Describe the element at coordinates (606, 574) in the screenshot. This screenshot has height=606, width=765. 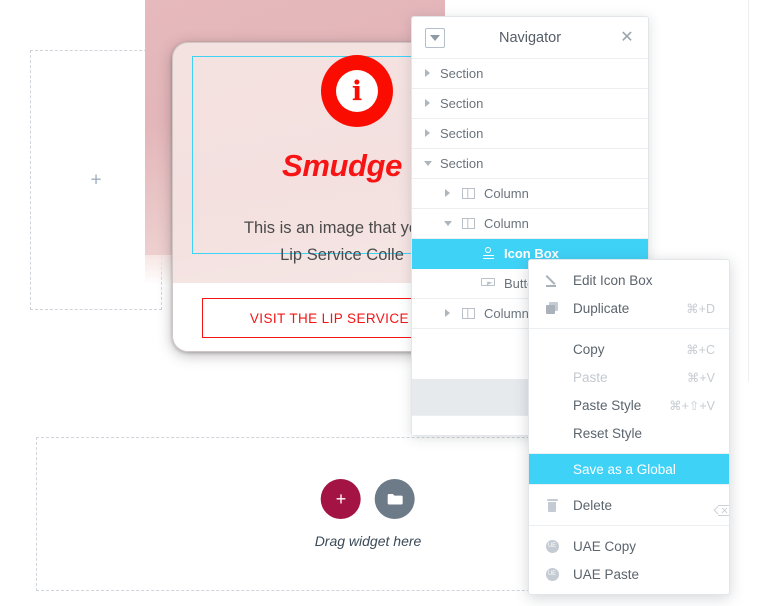
I see `context-menu-item-label: UAE Paste` at that location.